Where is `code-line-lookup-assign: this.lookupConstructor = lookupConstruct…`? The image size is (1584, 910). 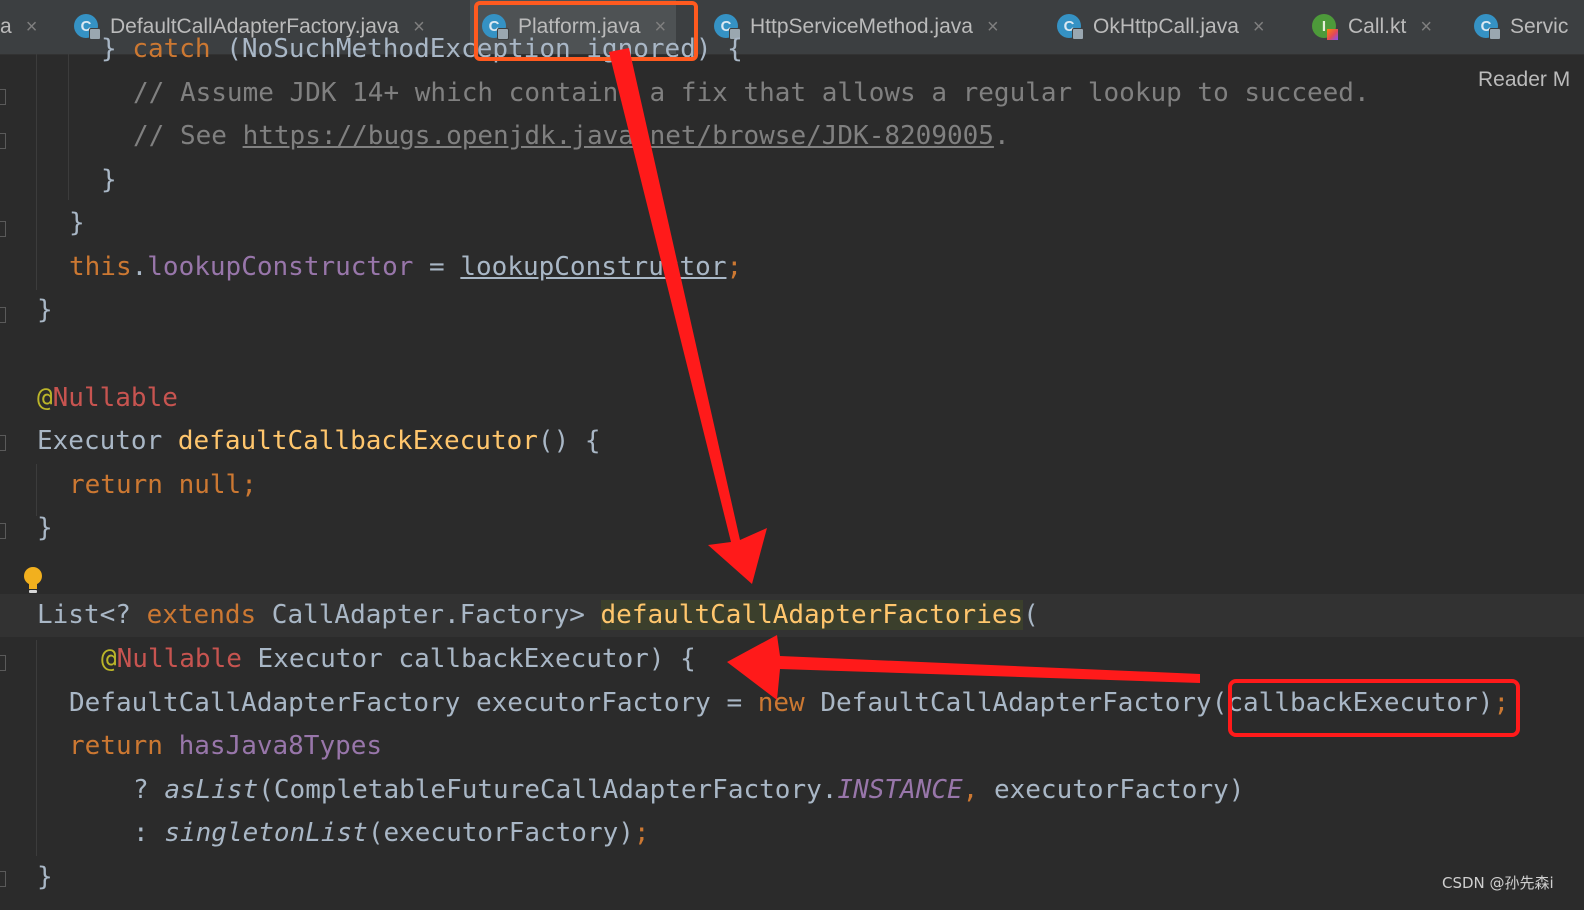 code-line-lookup-assign: this.lookupConstructor = lookupConstruct… is located at coordinates (406, 267).